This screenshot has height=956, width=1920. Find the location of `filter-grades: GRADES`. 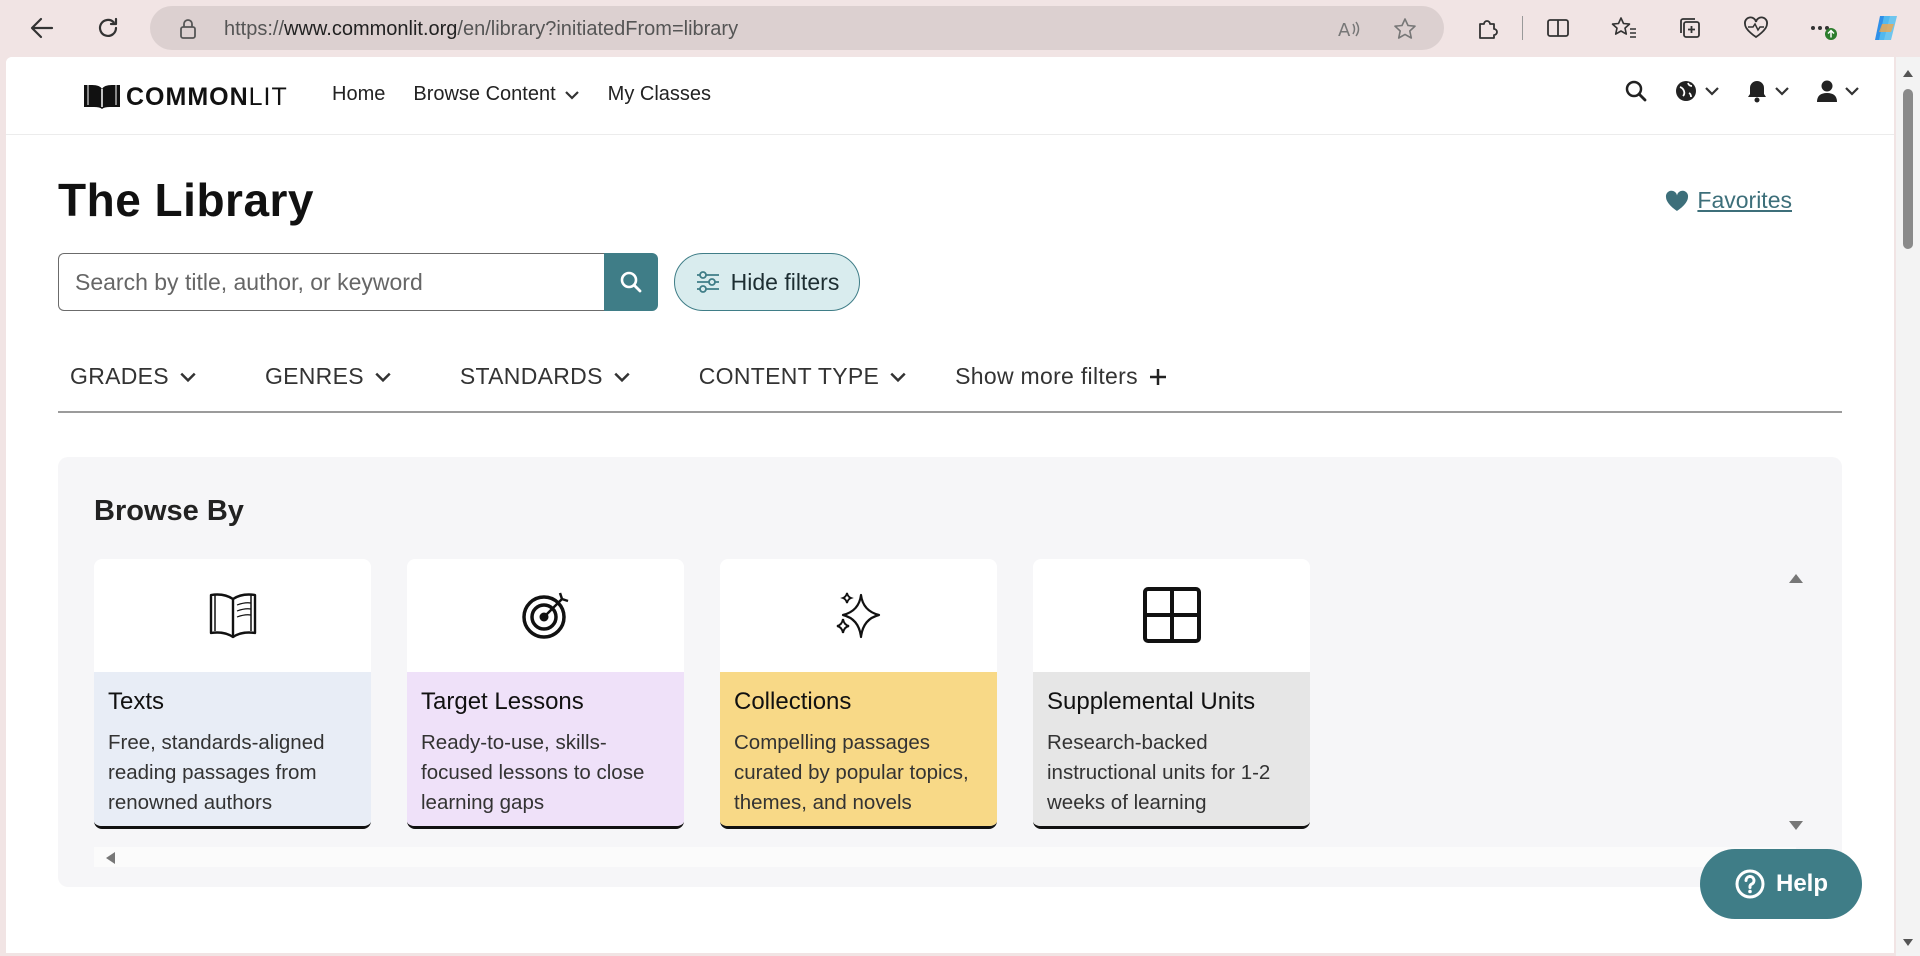

filter-grades: GRADES is located at coordinates (133, 373).